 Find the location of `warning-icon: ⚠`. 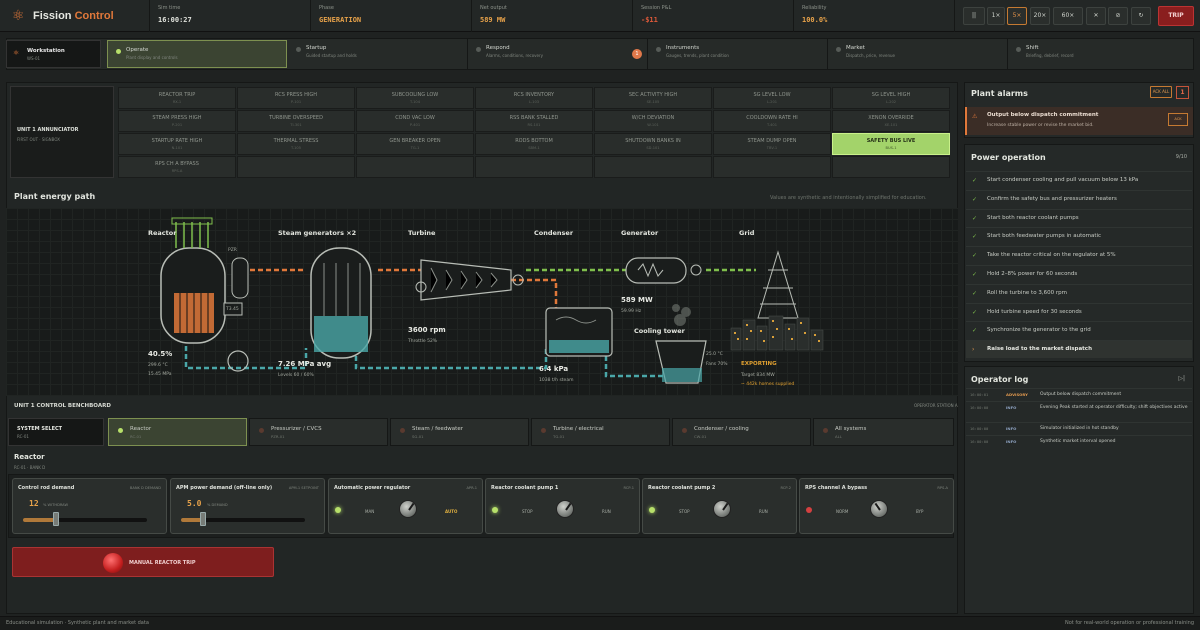

warning-icon: ⚠ is located at coordinates (975, 116).